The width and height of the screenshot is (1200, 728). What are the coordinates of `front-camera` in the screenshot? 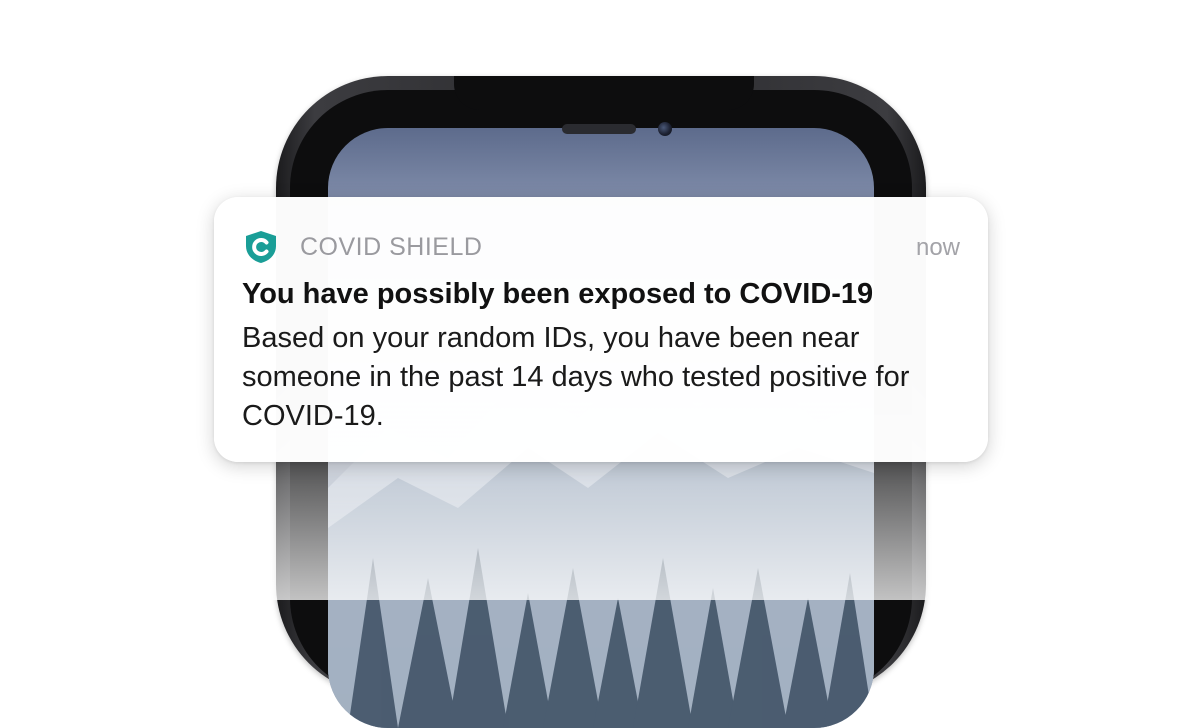 It's located at (665, 129).